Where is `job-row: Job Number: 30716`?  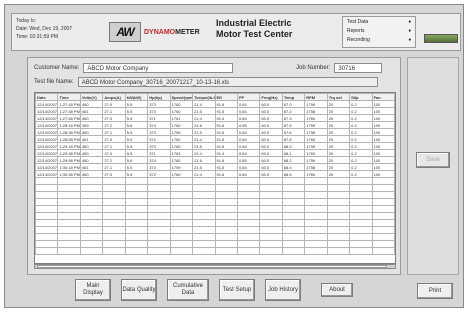
job-row: Job Number: 30716 is located at coordinates (339, 68).